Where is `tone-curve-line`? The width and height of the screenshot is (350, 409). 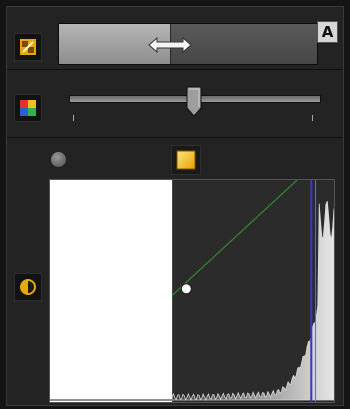 tone-curve-line is located at coordinates (234, 238).